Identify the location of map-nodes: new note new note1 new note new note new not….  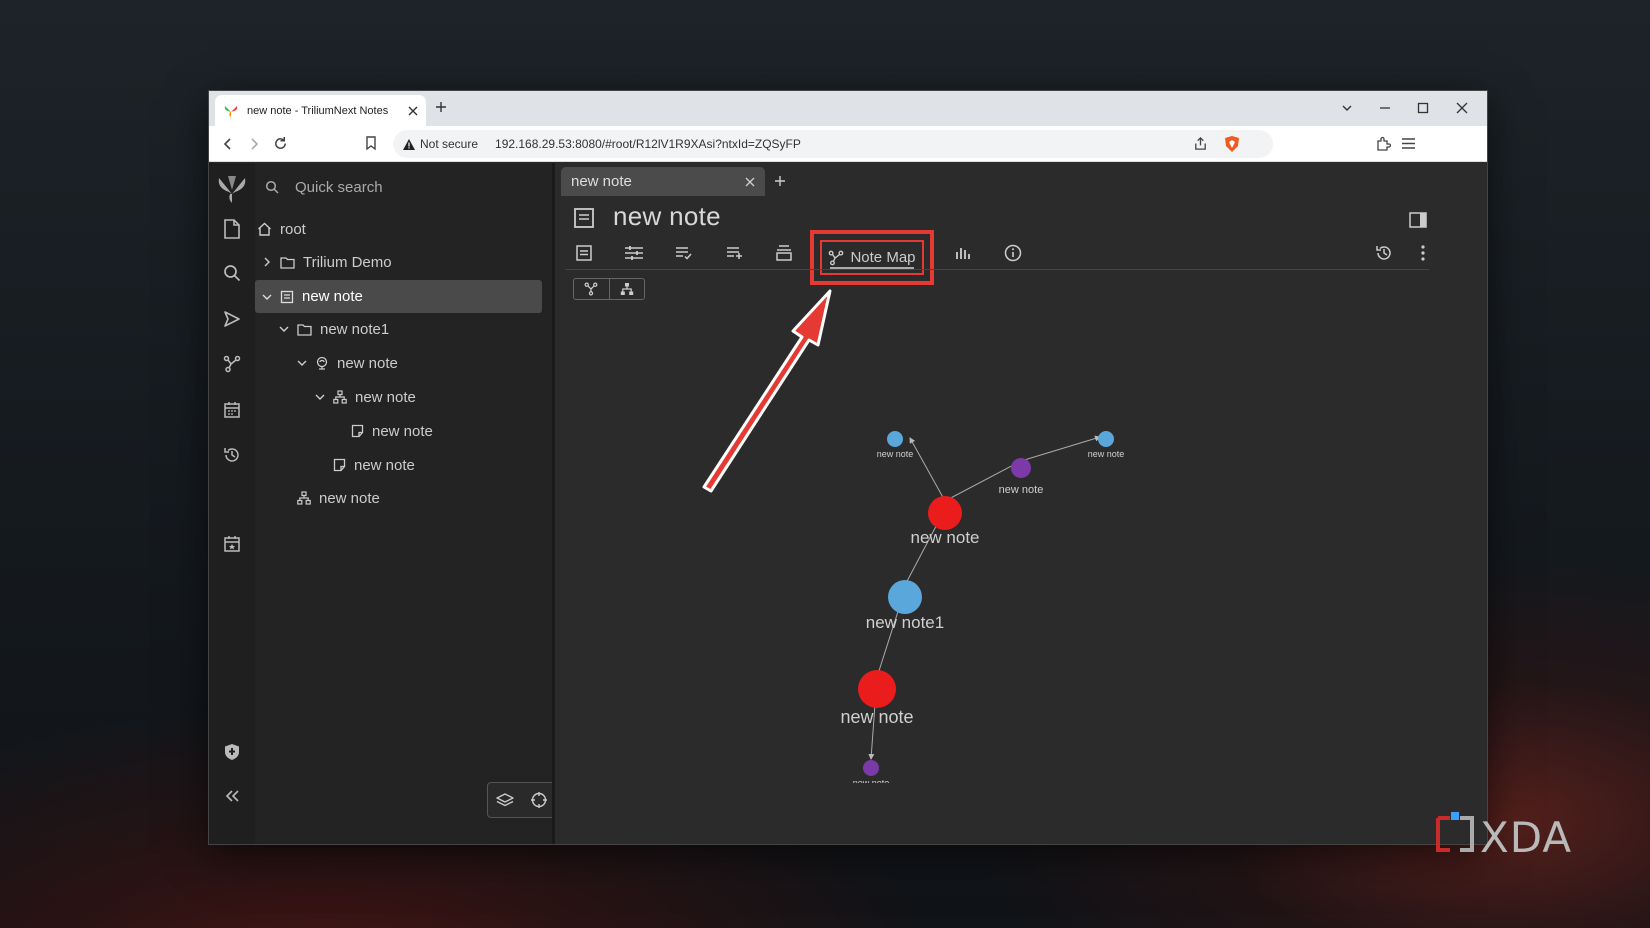
(982, 607).